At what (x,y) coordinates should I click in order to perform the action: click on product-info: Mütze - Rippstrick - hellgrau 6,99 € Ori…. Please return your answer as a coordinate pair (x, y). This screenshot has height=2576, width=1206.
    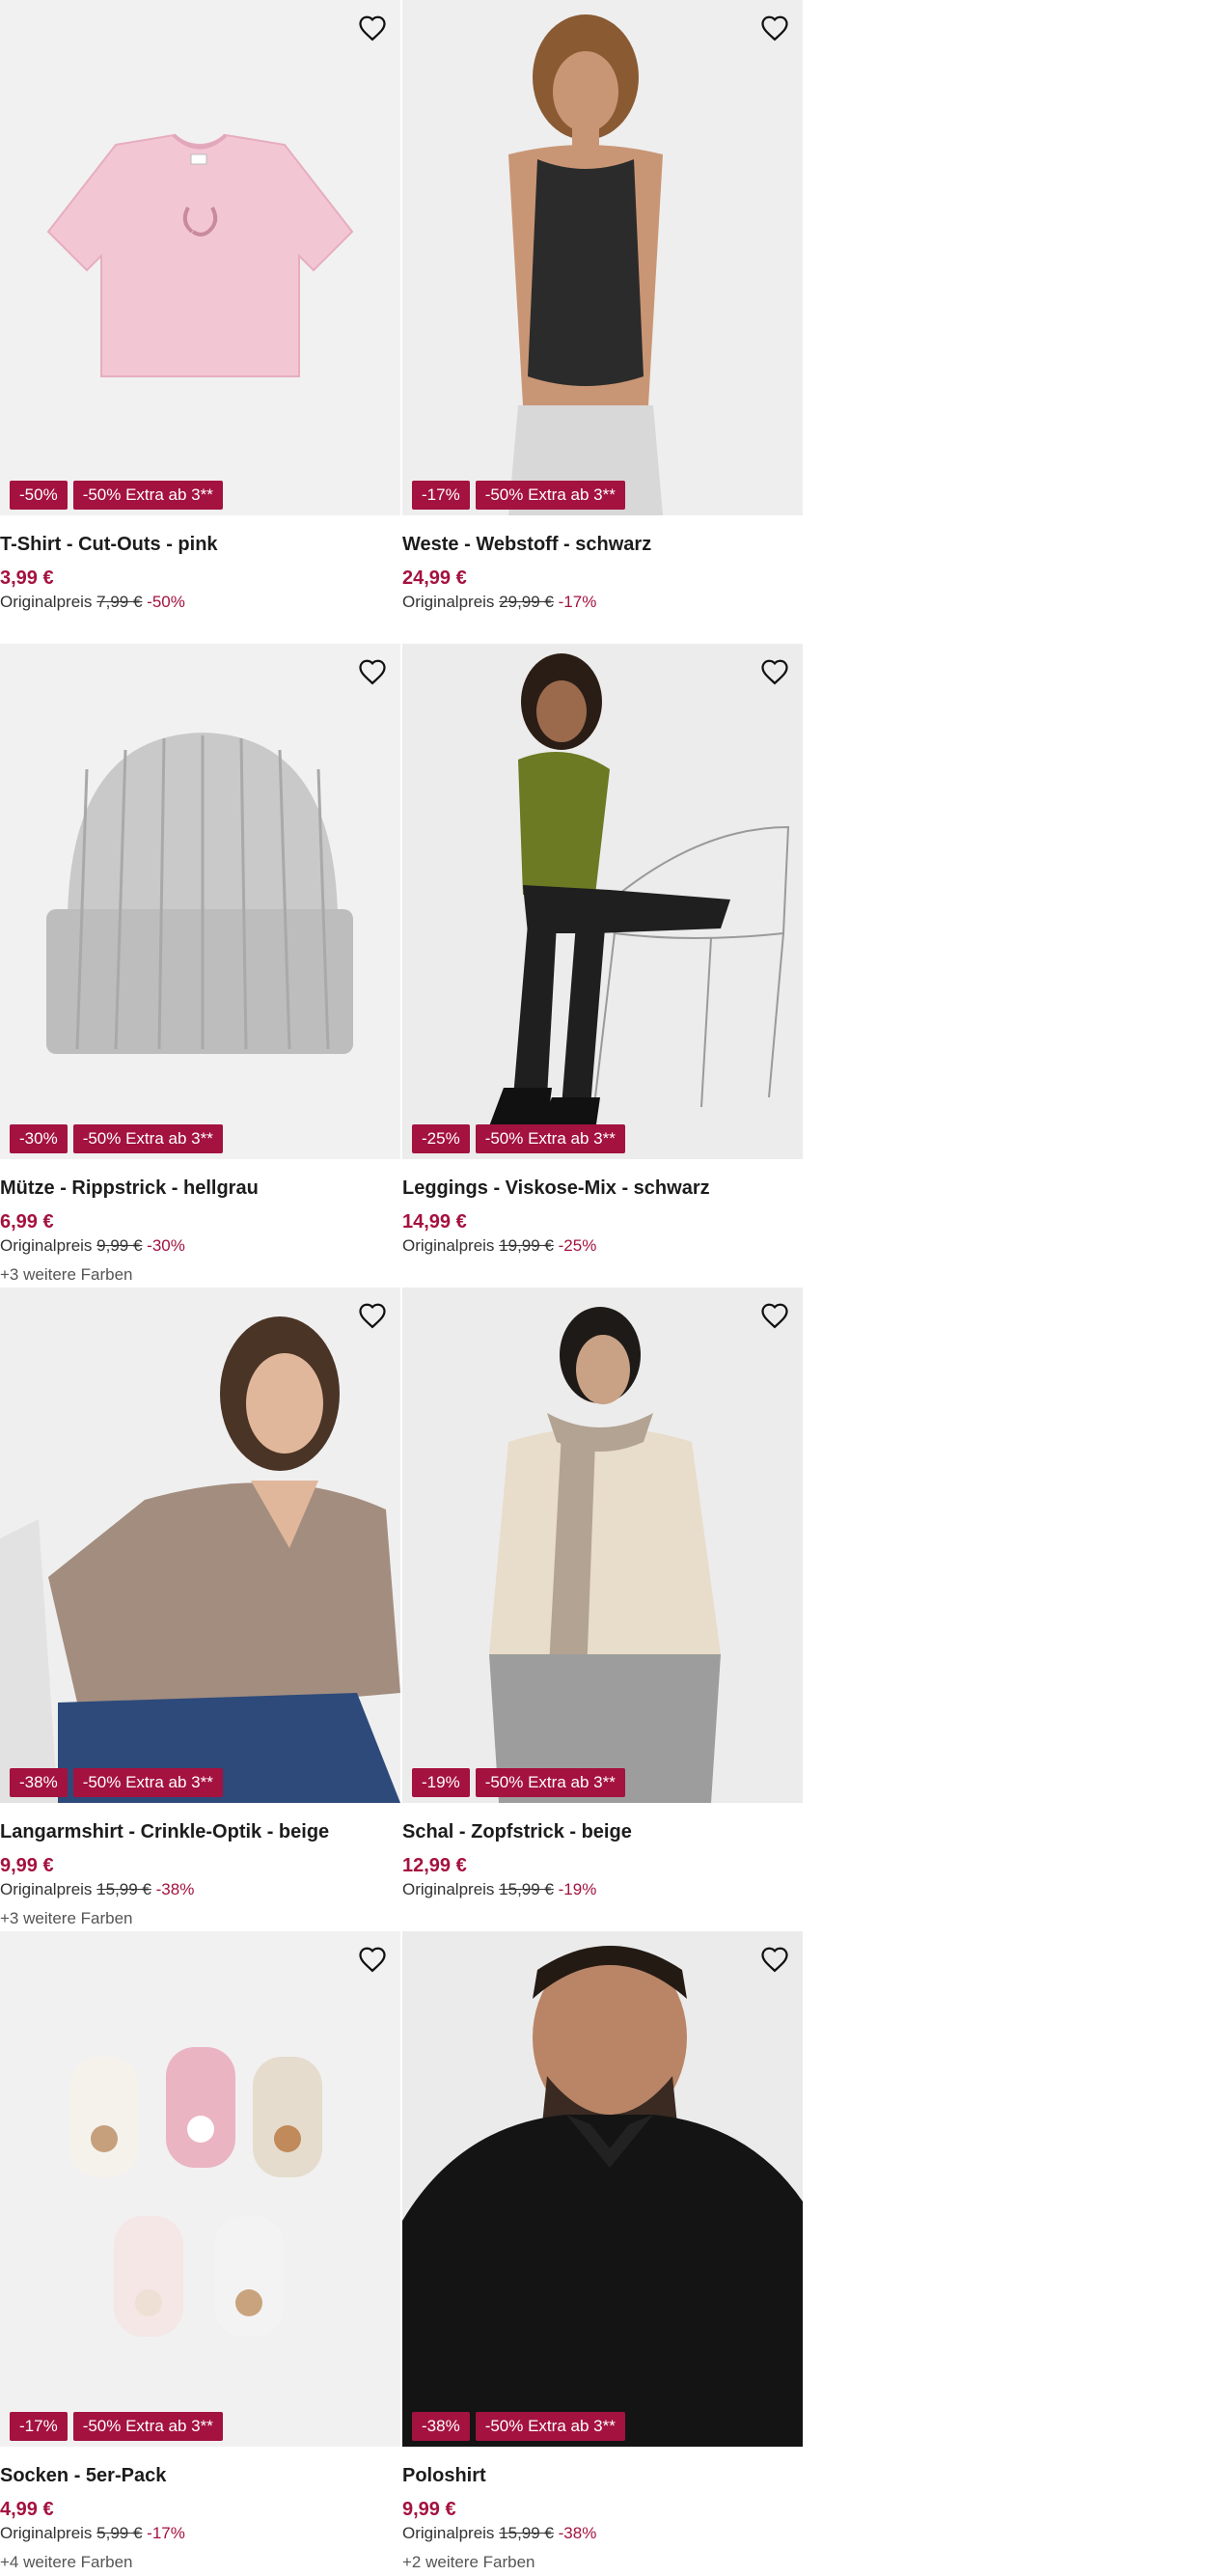
    Looking at the image, I should click on (200, 1222).